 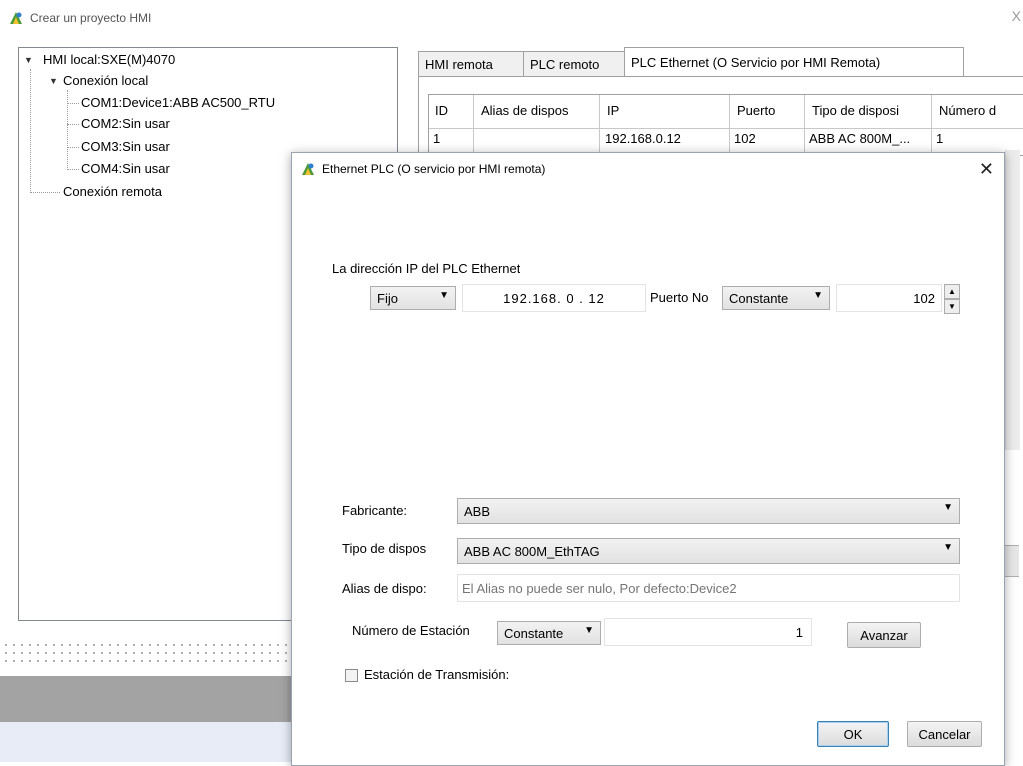 I want to click on spin-up-icon: ▲, so click(x=952, y=291).